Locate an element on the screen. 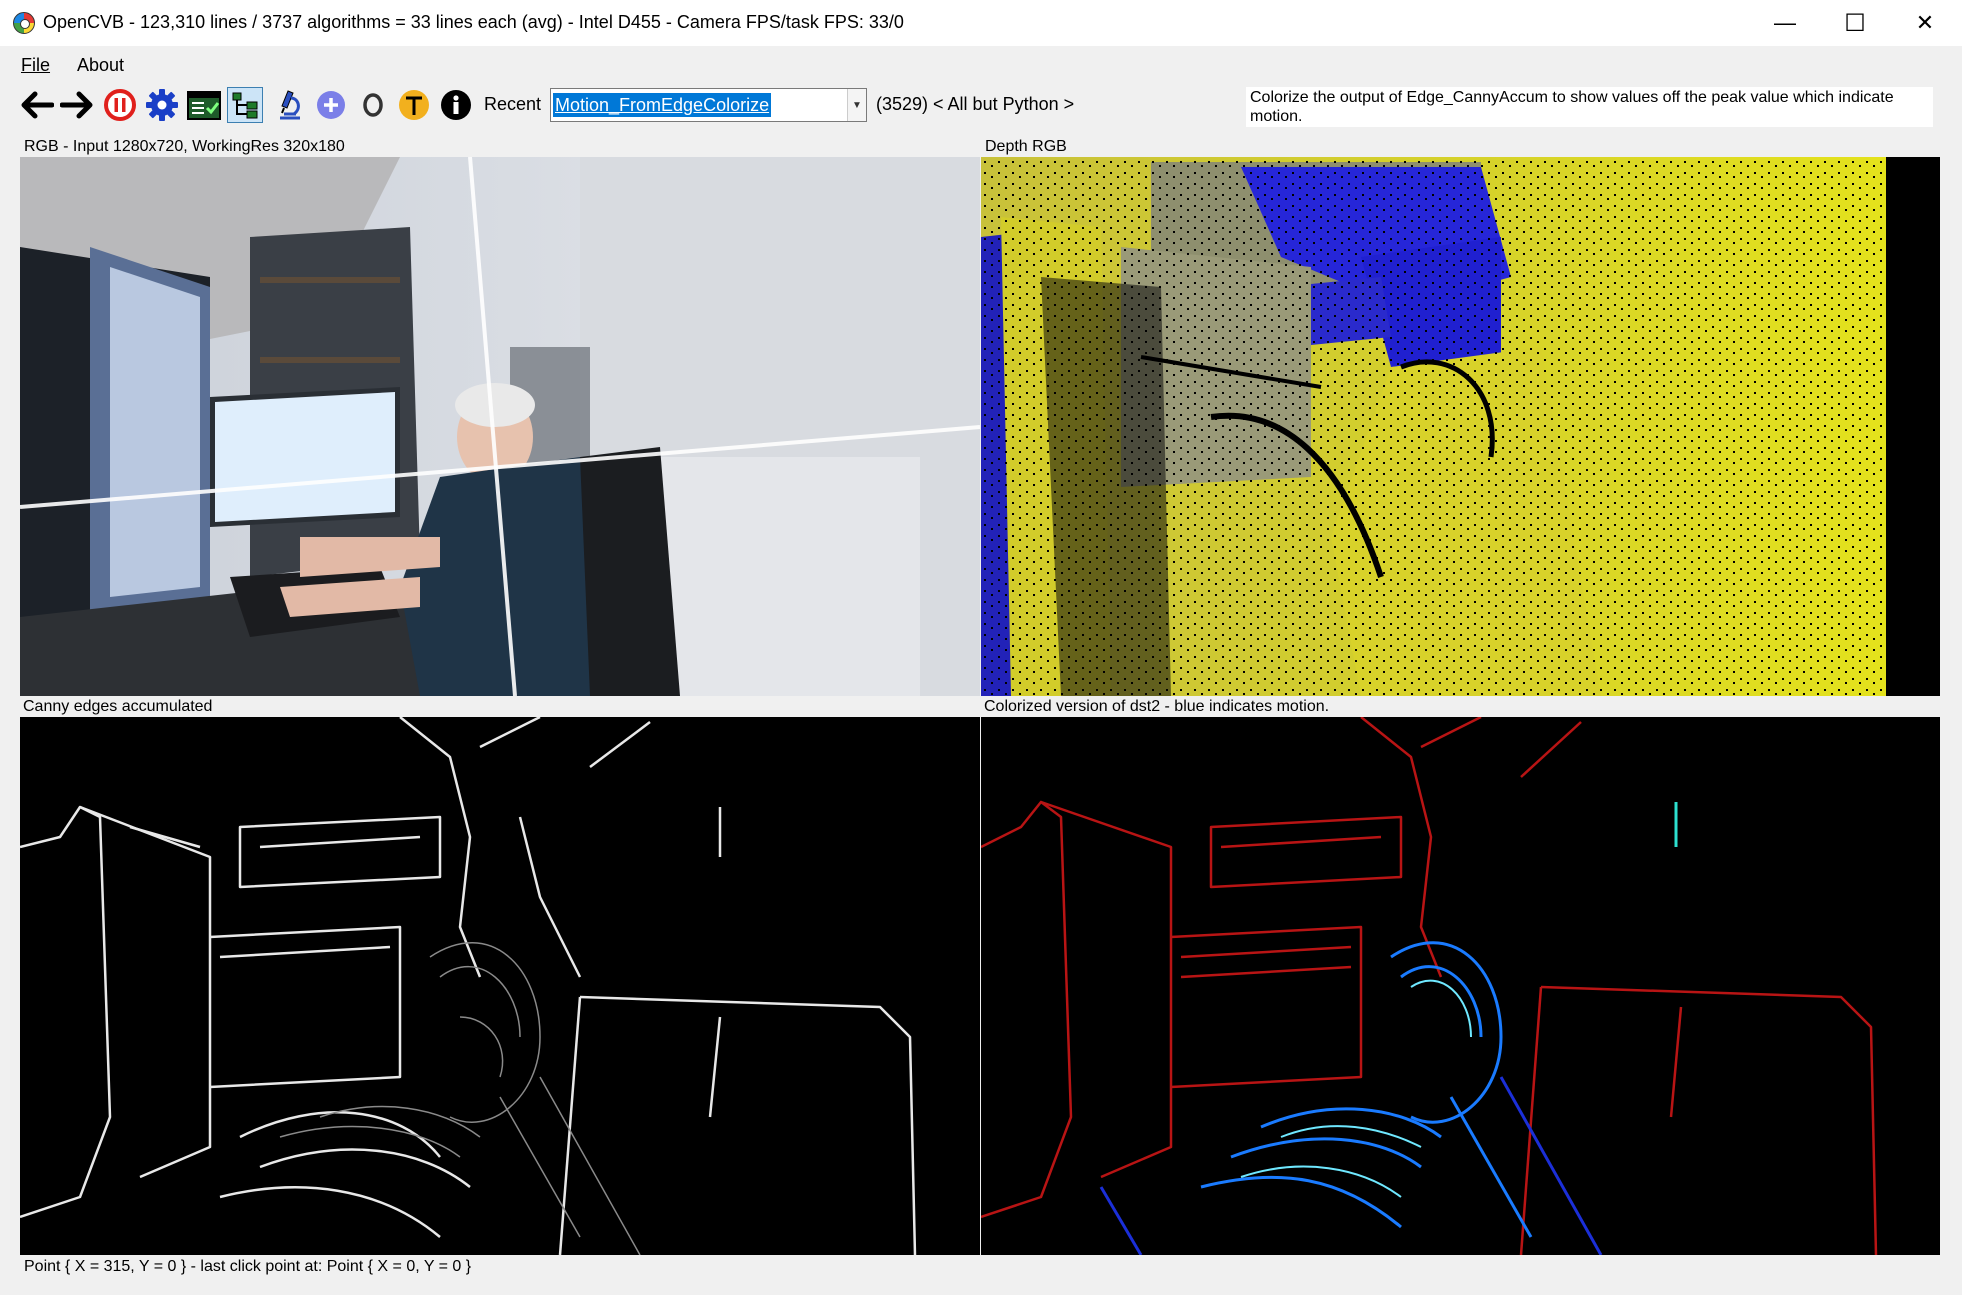  menu-about: About is located at coordinates (100, 65).